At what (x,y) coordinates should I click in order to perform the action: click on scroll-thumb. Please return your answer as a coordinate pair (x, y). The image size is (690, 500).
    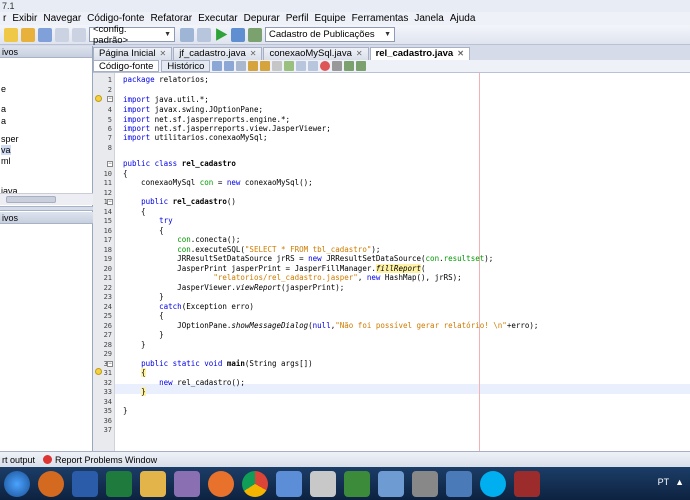
    Looking at the image, I should click on (31, 199).